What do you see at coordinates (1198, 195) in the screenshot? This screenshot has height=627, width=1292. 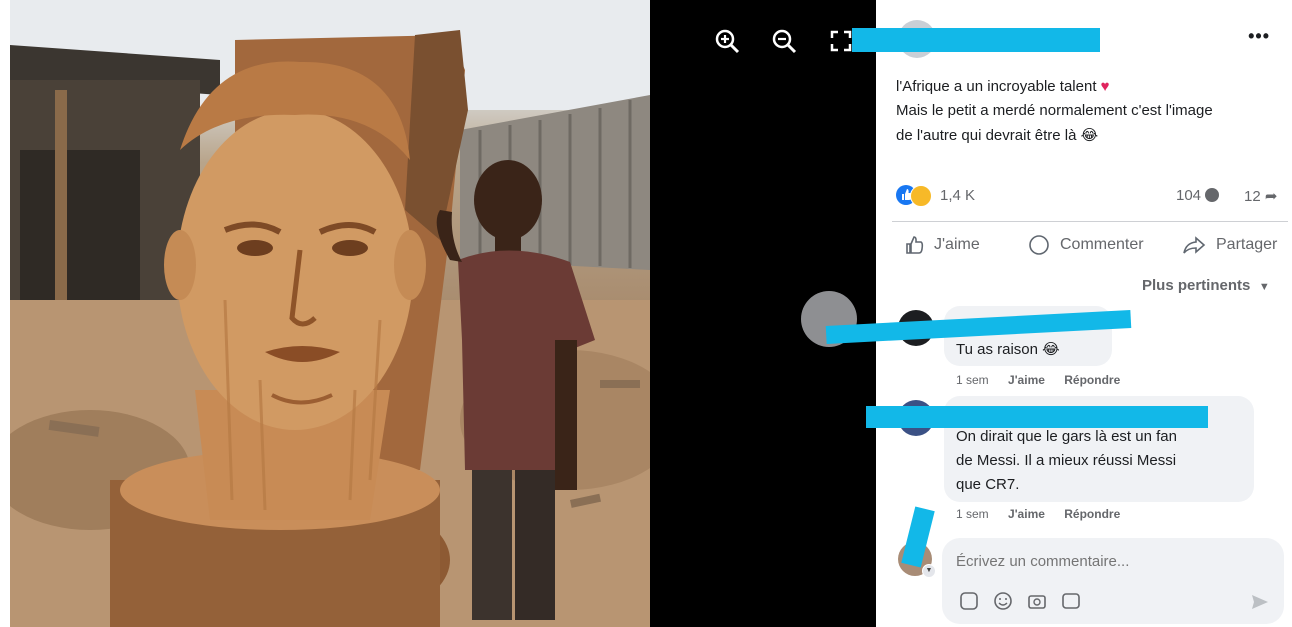 I see `comment-count: 104` at bounding box center [1198, 195].